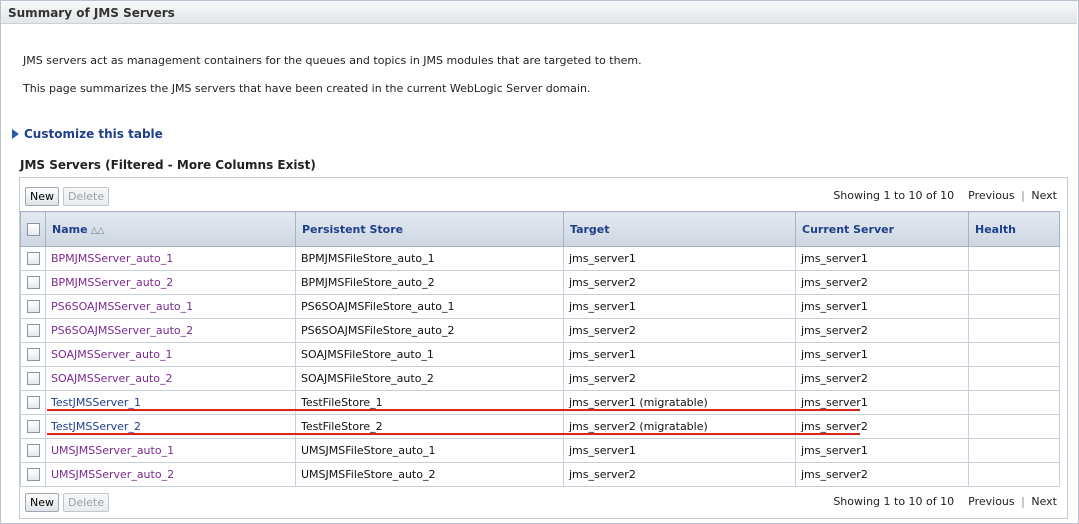  What do you see at coordinates (539, 12) in the screenshot?
I see `page-header: Summary of JMS Servers` at bounding box center [539, 12].